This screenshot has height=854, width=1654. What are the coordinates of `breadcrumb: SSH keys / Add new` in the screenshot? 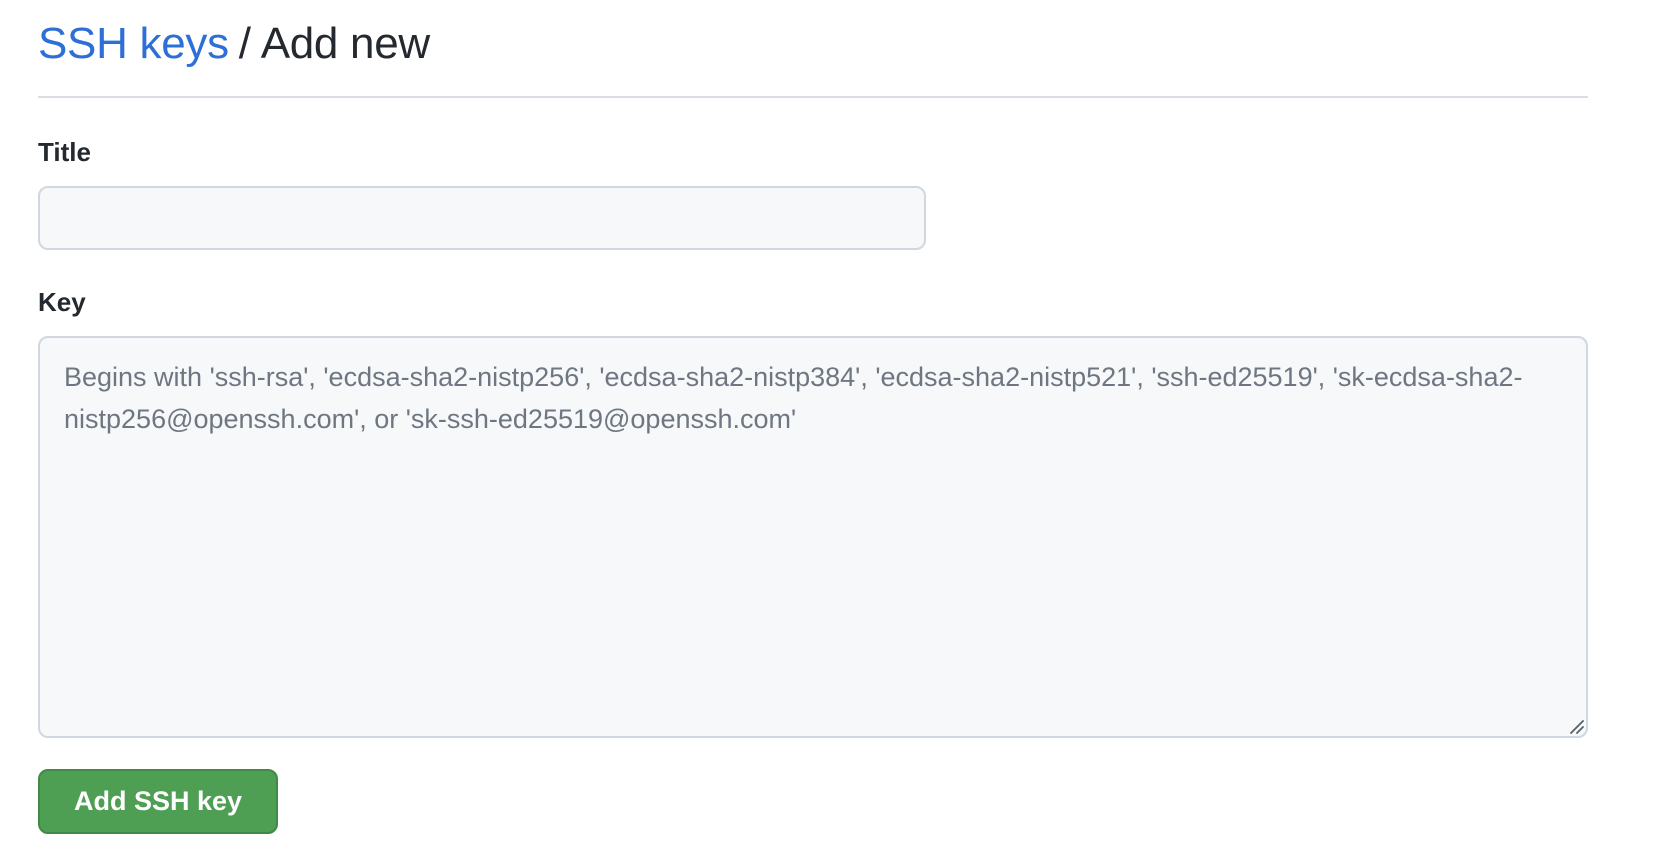 It's located at (813, 44).